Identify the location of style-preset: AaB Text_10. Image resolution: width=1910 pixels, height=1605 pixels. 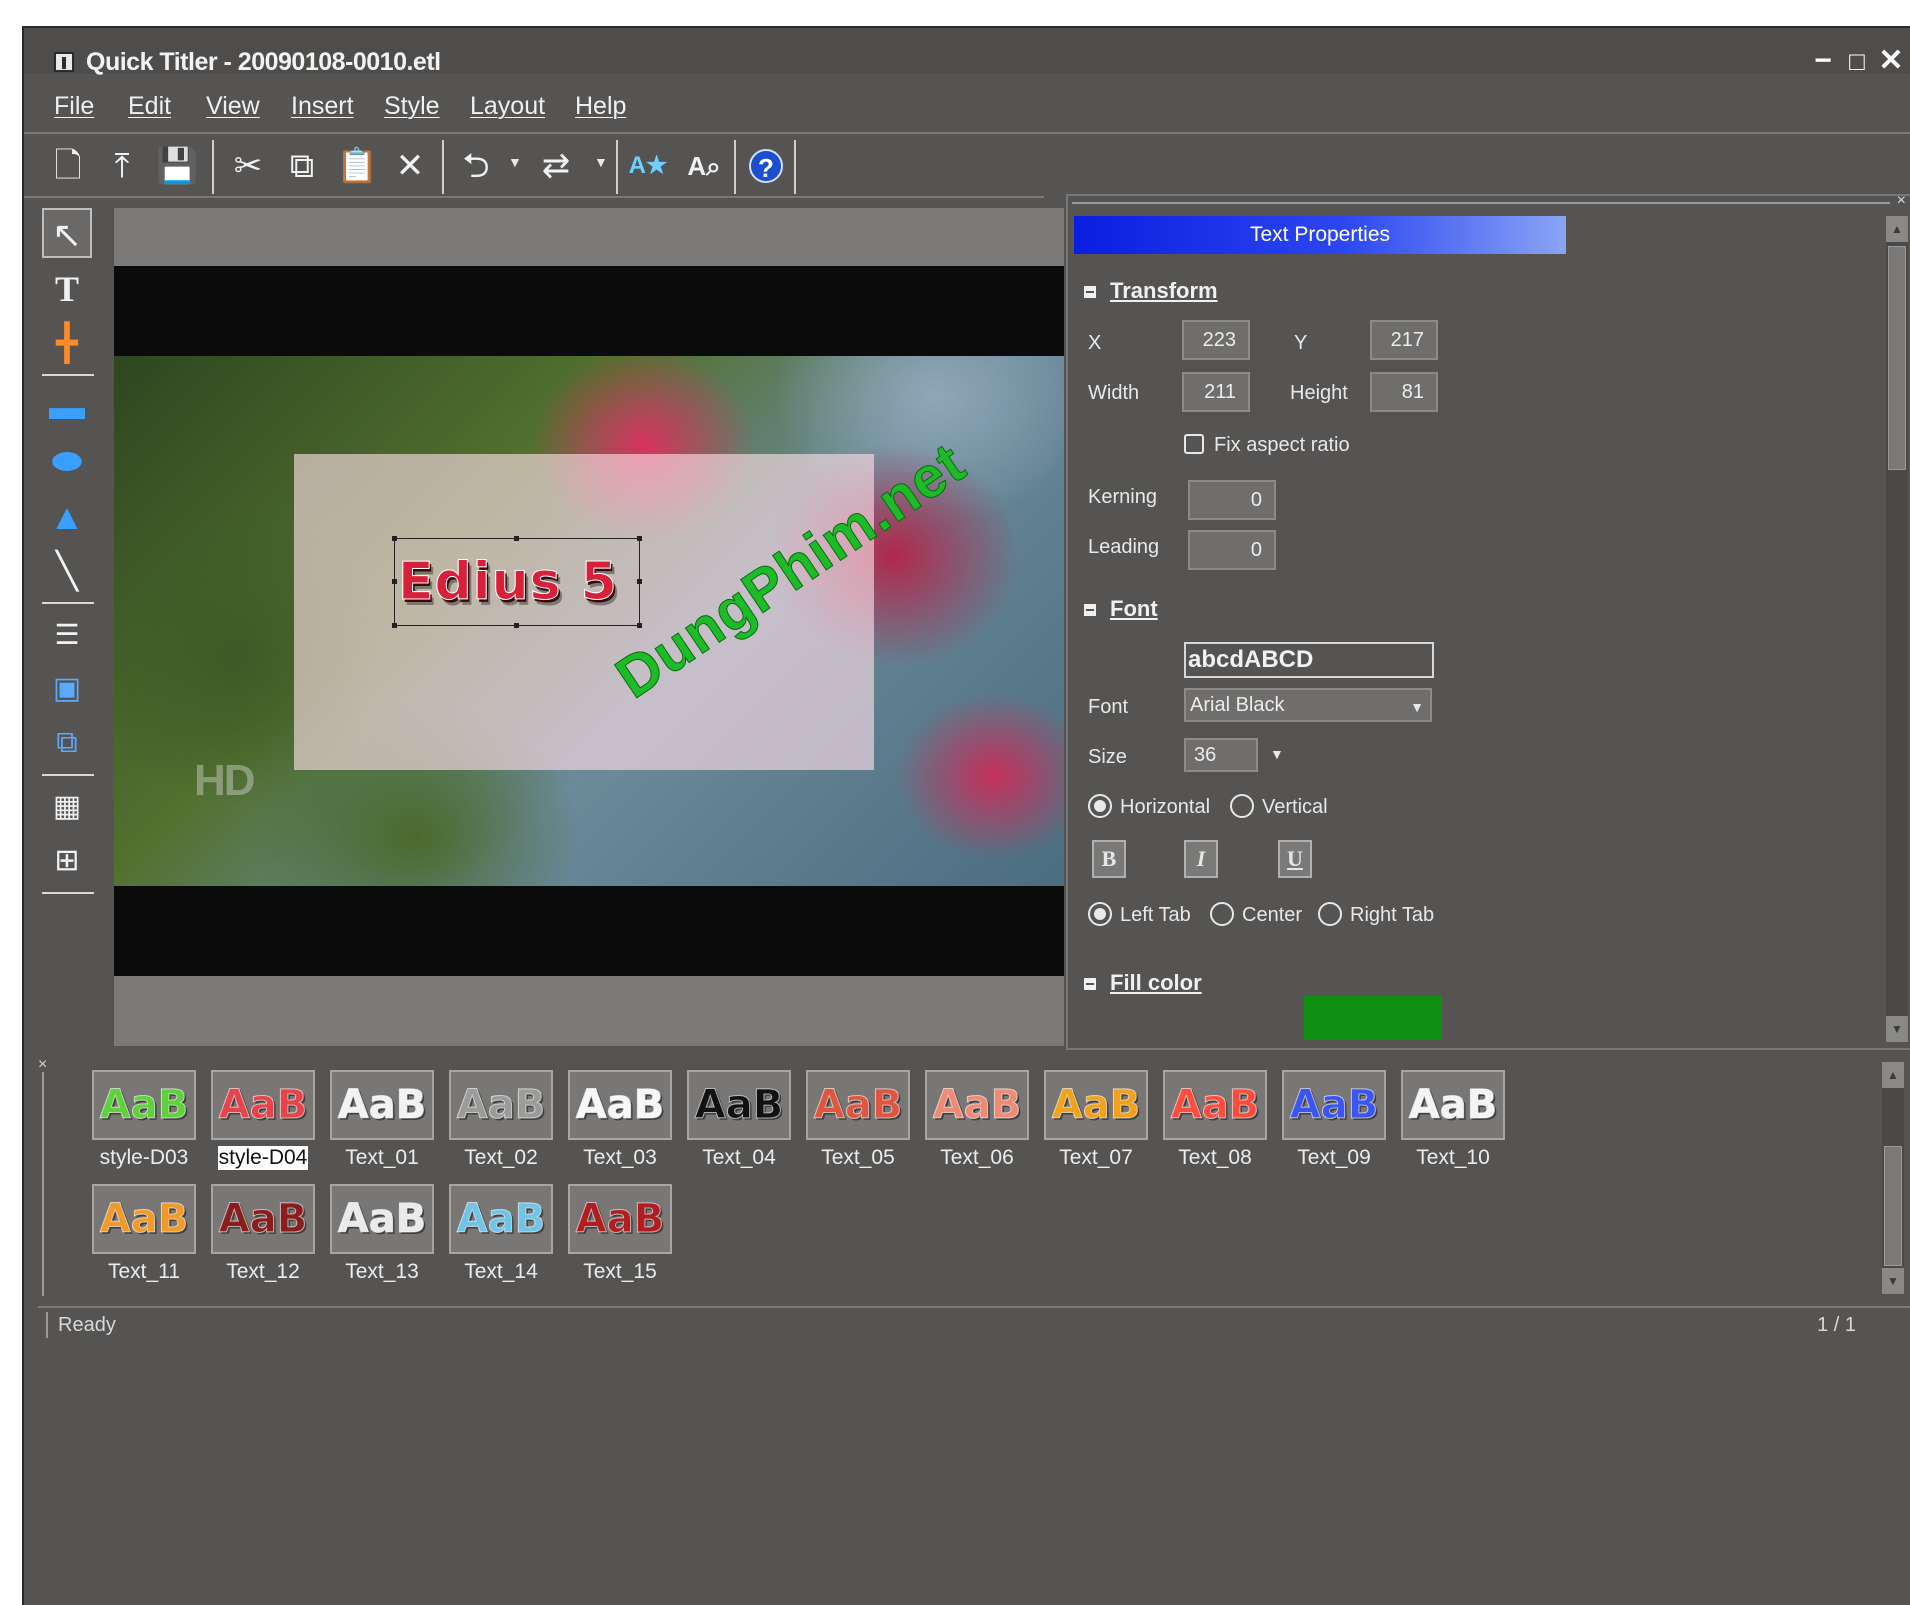
(1454, 1125).